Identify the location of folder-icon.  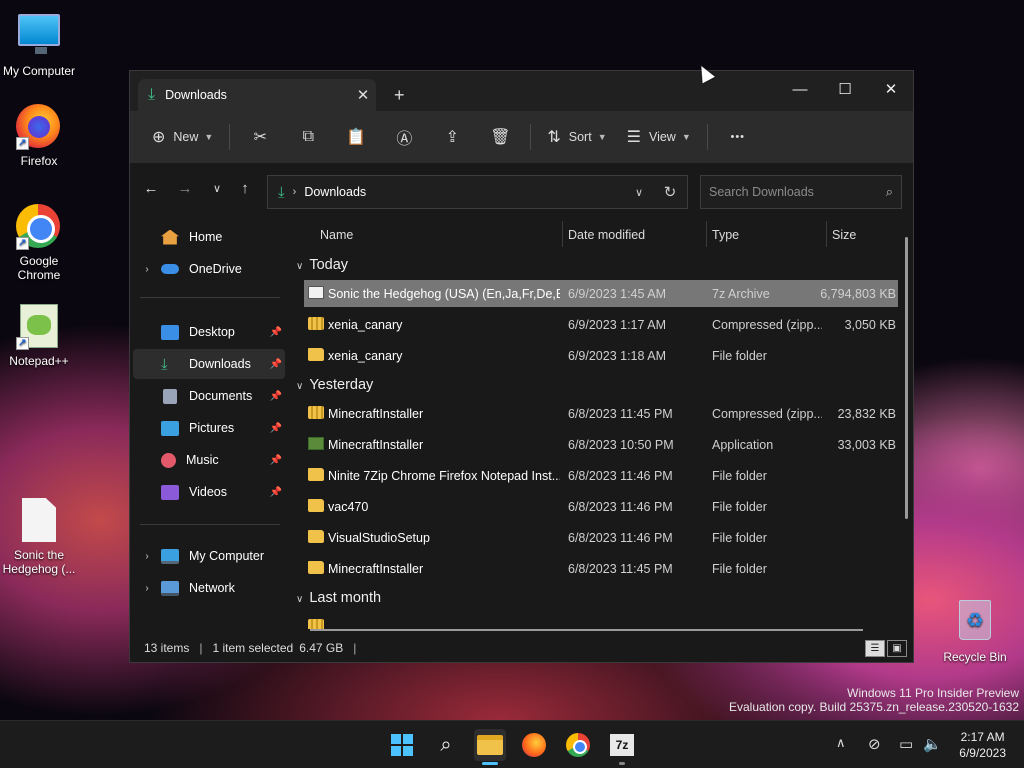
(316, 536).